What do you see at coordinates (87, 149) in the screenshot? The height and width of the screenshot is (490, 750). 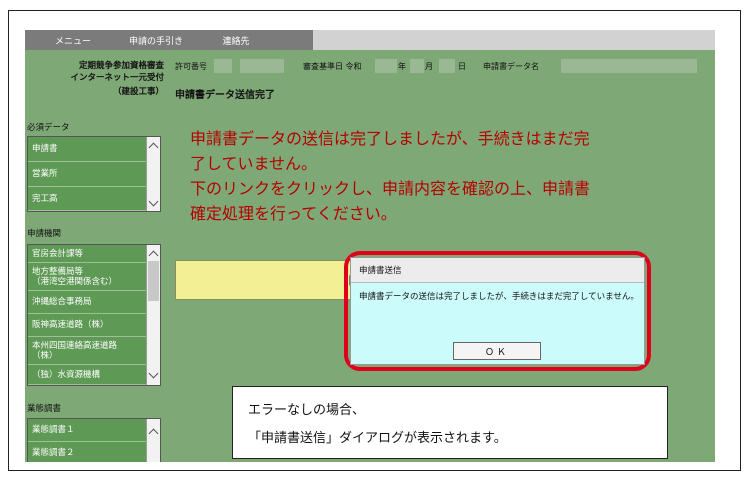 I see `list-item-application: 申請書` at bounding box center [87, 149].